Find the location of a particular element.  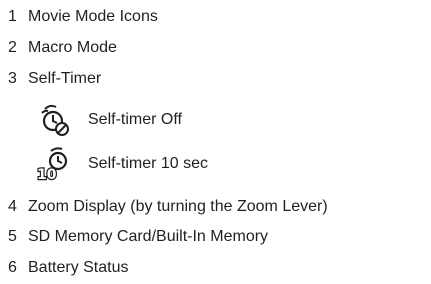

self-timer-10sec-row: 10 Self-timer 10 sec is located at coordinates (122, 164).